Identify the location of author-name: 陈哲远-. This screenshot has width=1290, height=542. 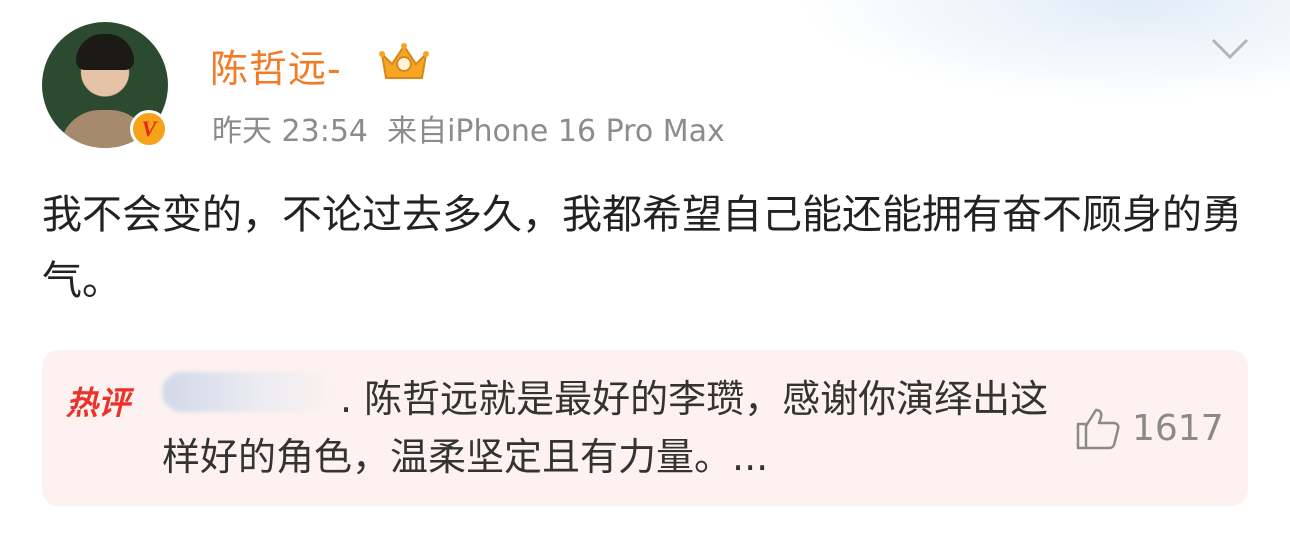
(276, 65).